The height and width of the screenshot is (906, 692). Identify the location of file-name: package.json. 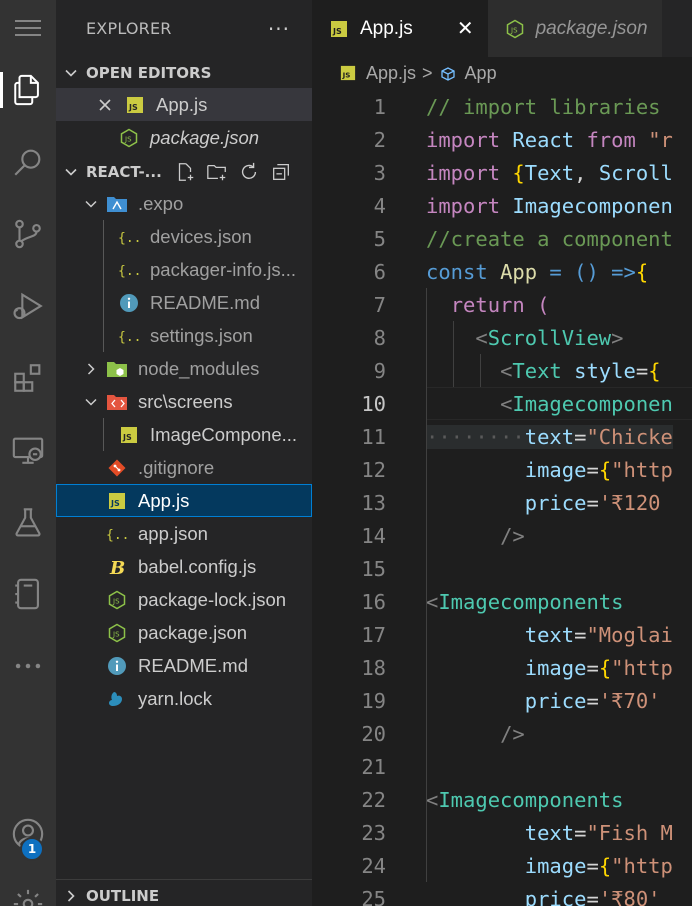
(205, 137).